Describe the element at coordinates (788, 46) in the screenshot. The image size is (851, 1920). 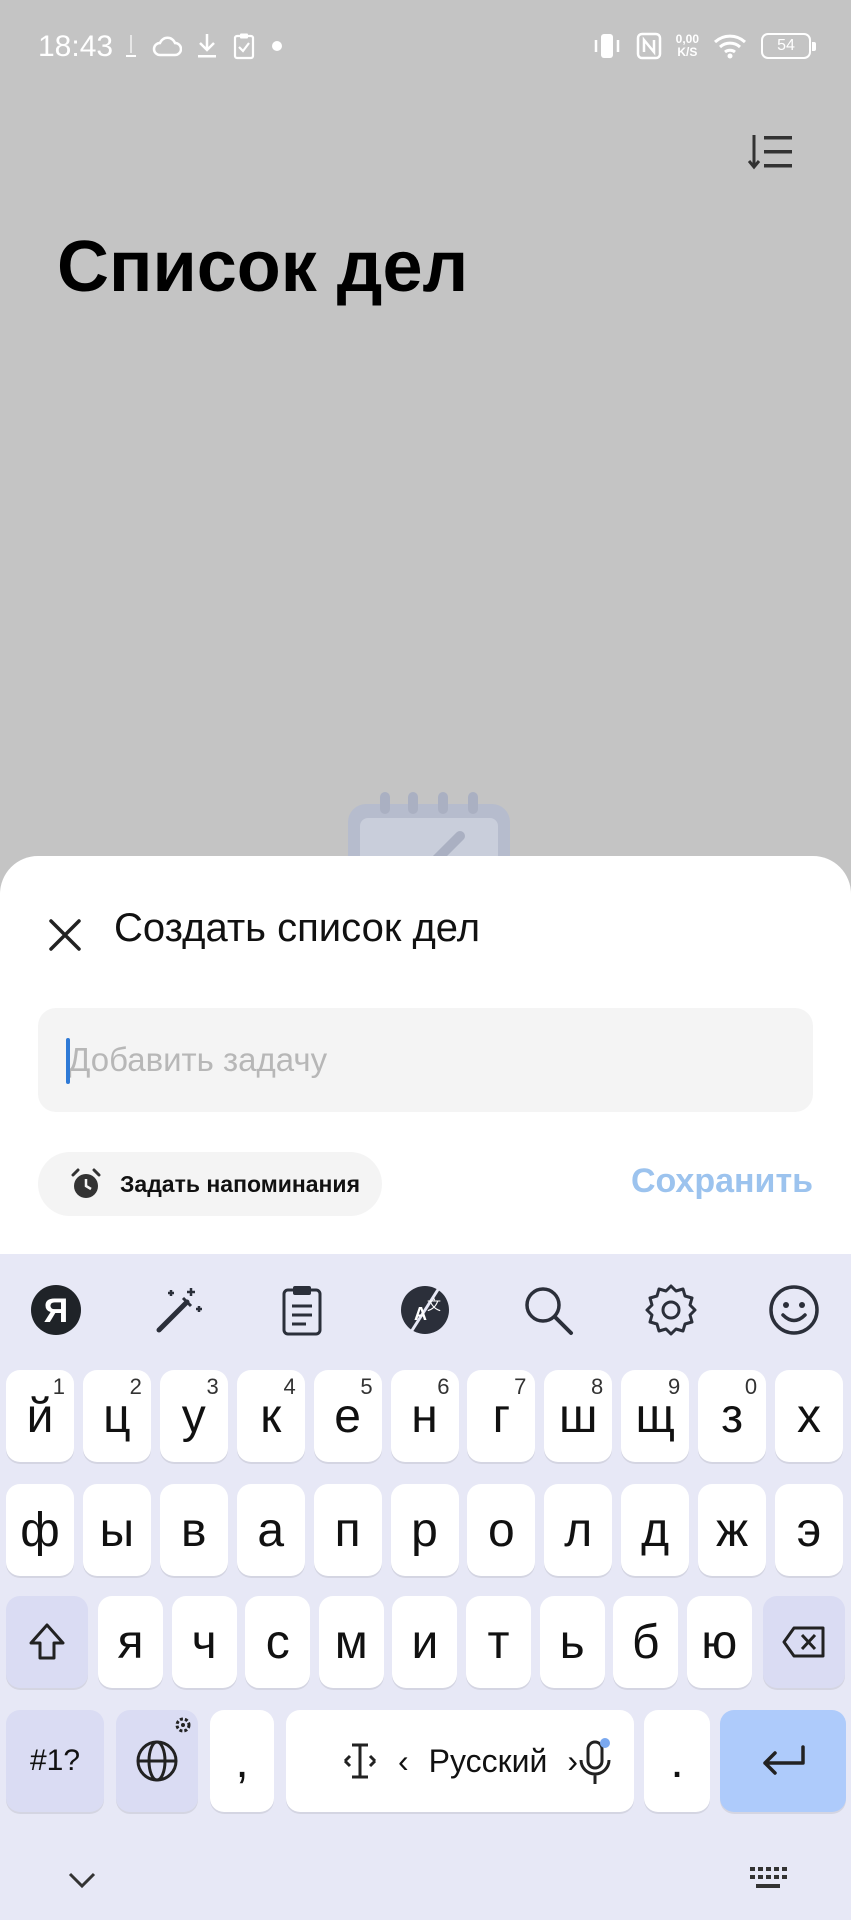
I see `battery-indicator: 54` at that location.